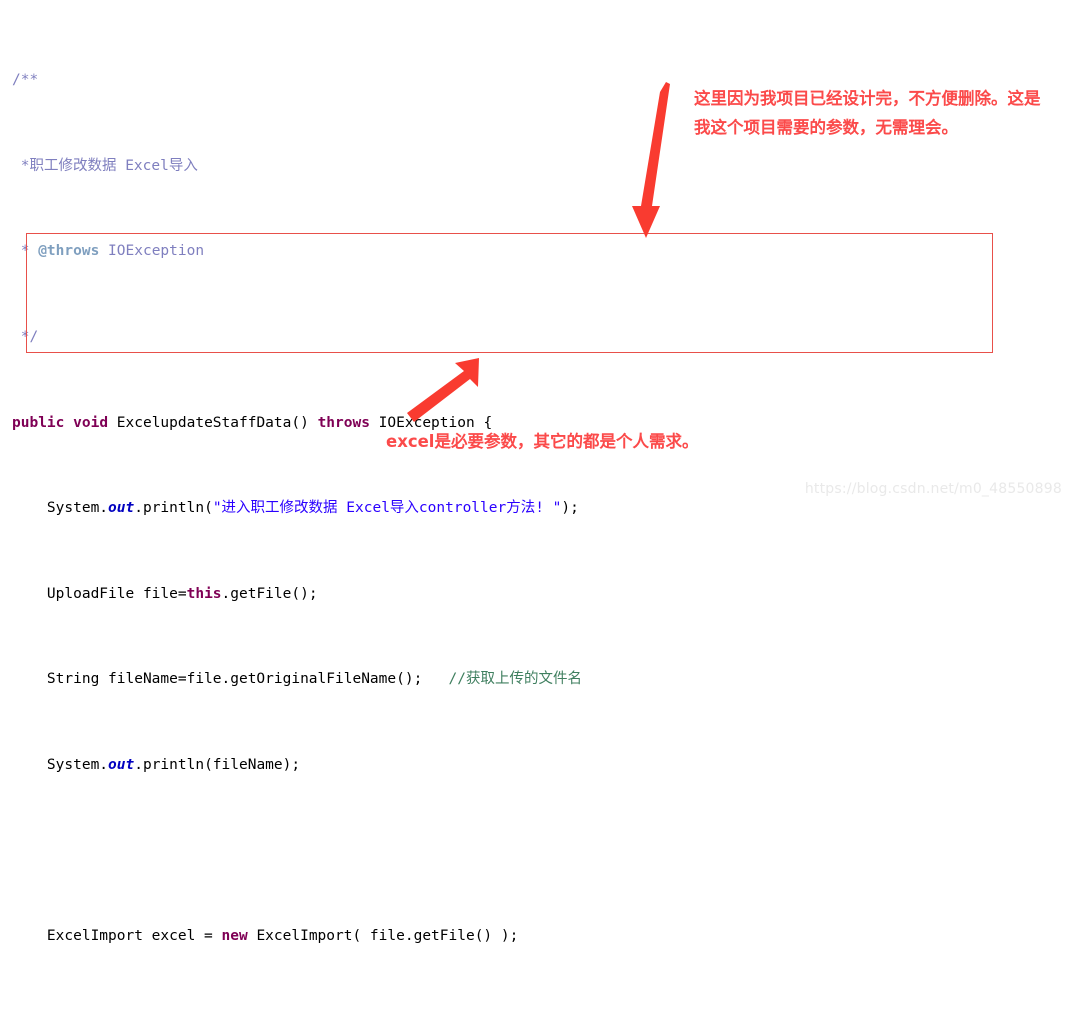 Image resolution: width=1076 pixels, height=1014 pixels. I want to click on method-declaration-name: ExcelupdateStaffData(), so click(213, 423).